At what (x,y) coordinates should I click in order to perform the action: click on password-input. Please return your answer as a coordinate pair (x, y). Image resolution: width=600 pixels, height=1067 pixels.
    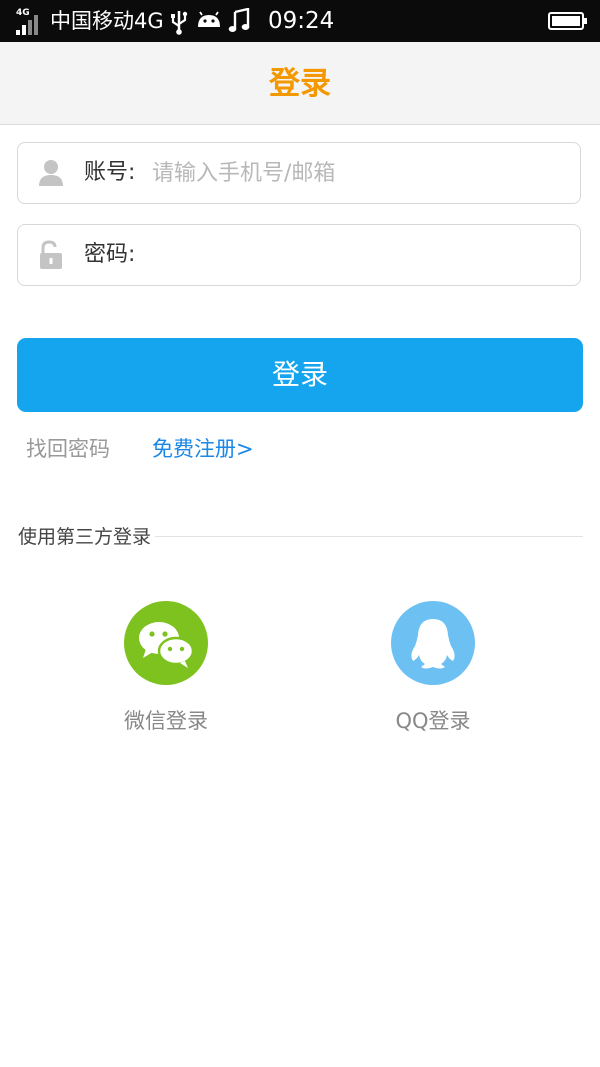
    Looking at the image, I should click on (357, 255).